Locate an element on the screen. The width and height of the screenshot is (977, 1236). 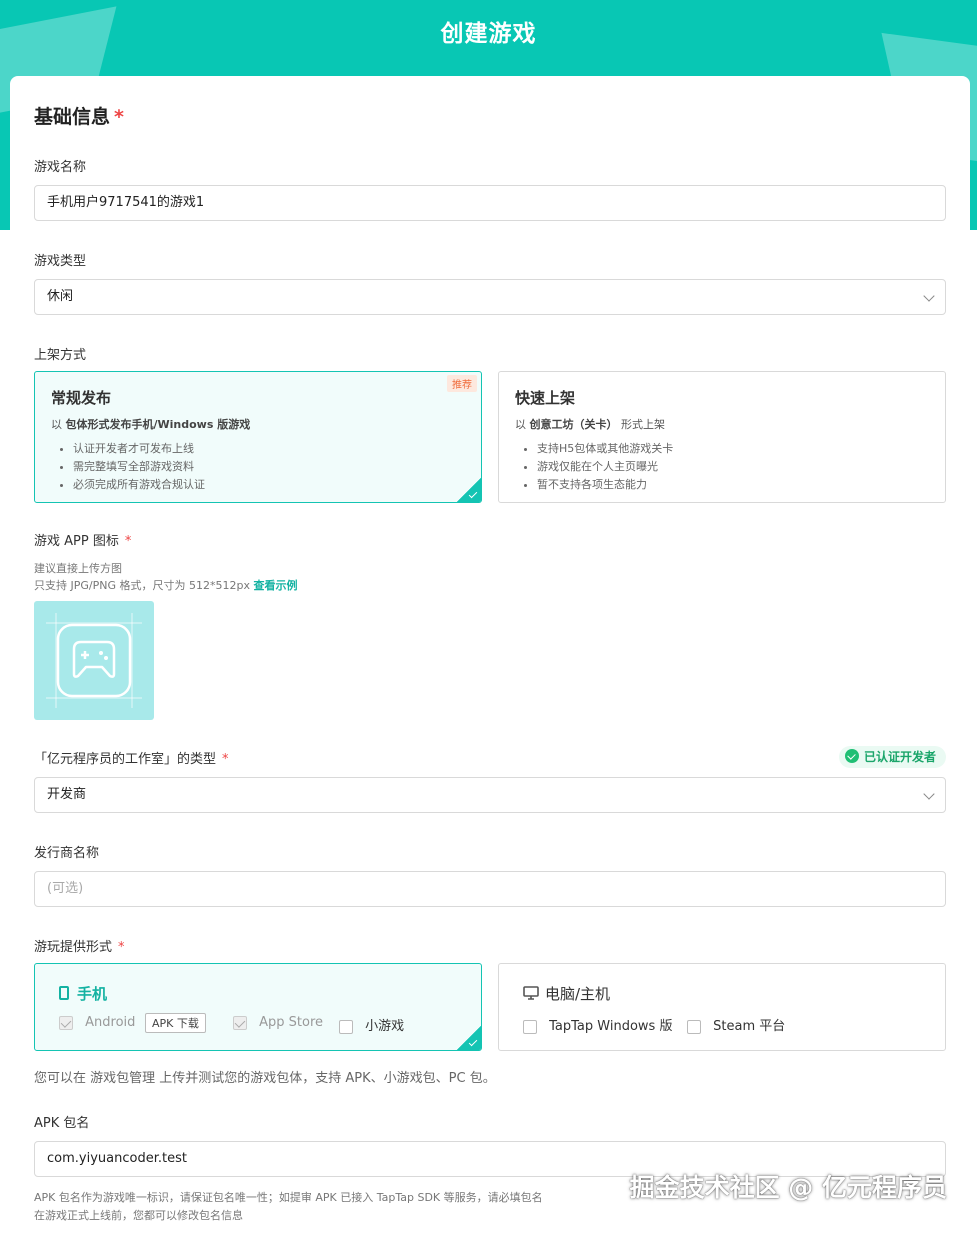
apk-download-tag: APK 下载 is located at coordinates (175, 1023).